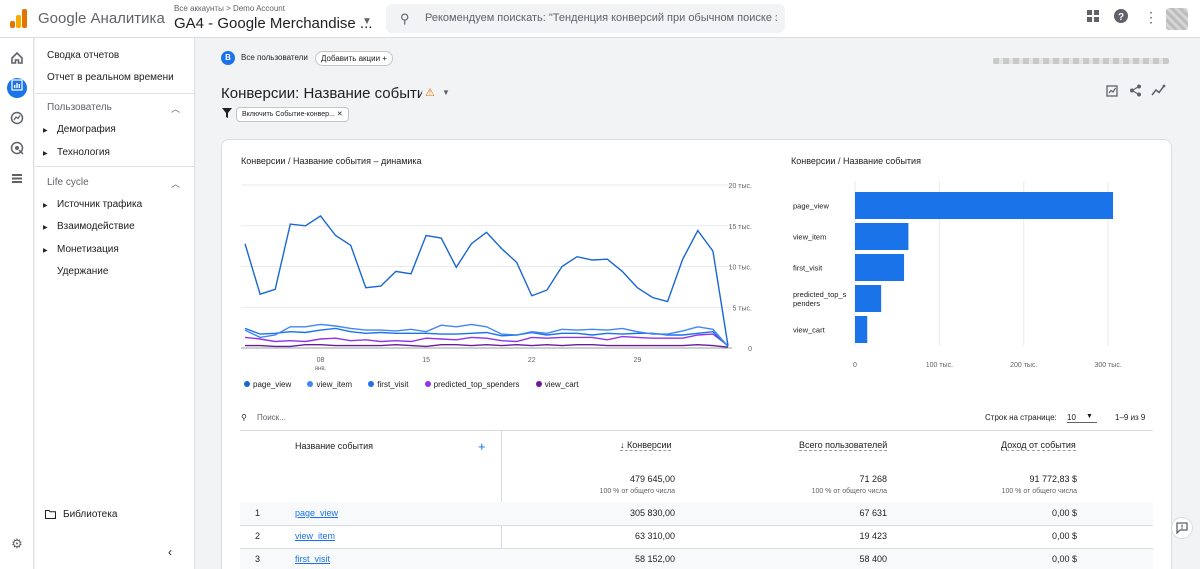 The width and height of the screenshot is (1200, 569). Describe the element at coordinates (274, 58) in the screenshot. I see `segment-chip: Все пользователи` at that location.